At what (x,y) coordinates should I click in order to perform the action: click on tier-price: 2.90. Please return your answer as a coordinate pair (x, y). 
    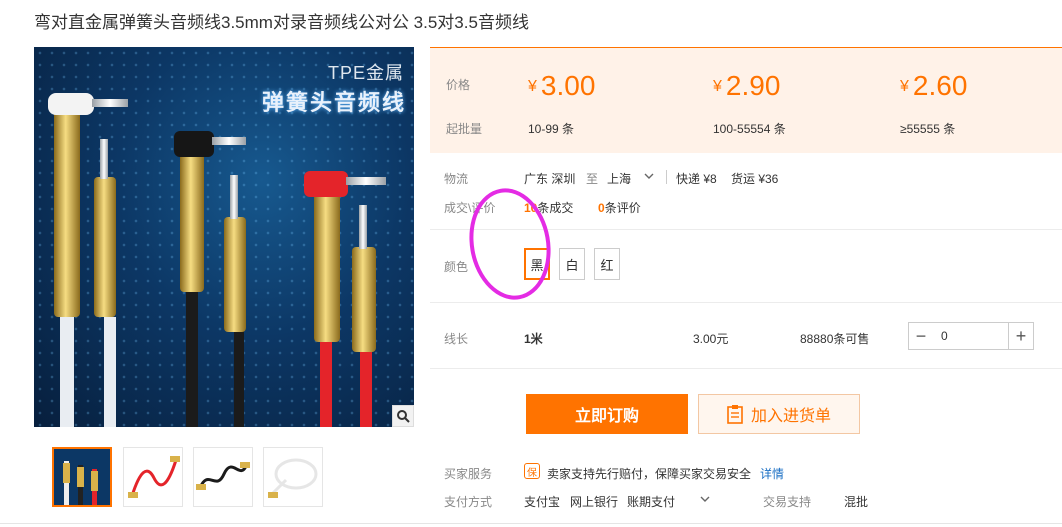
    Looking at the image, I should click on (753, 85).